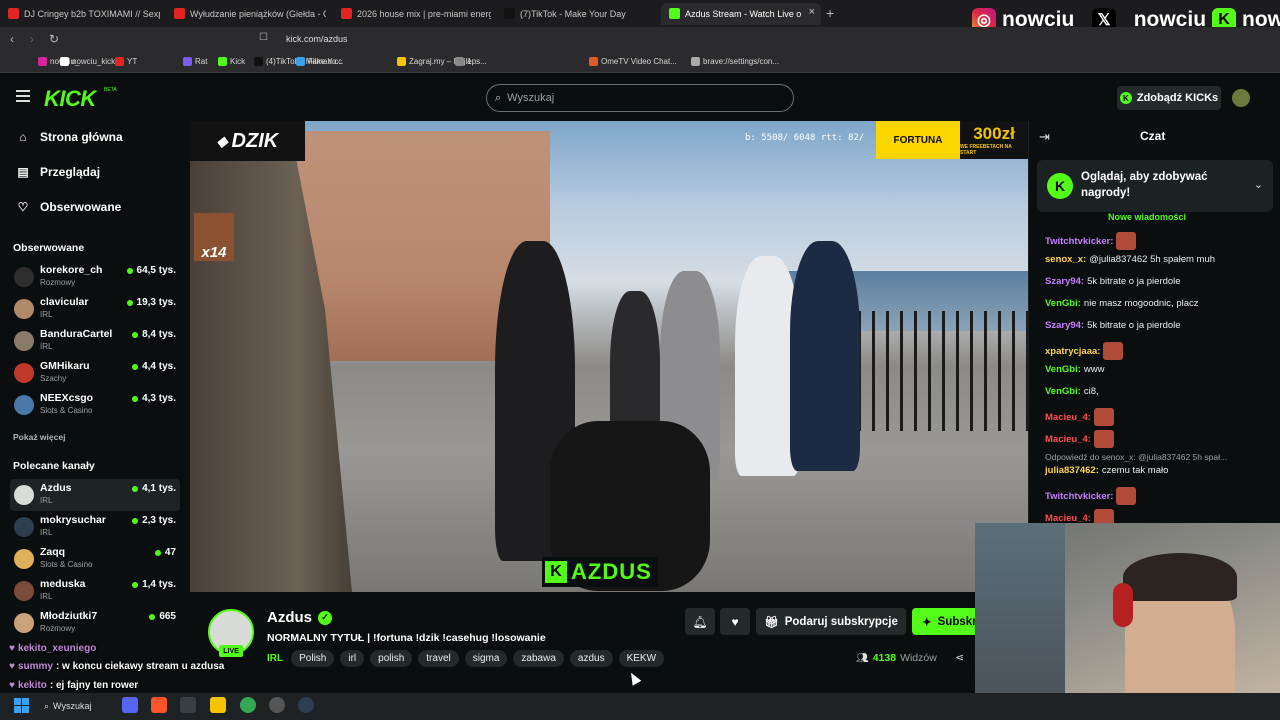  Describe the element at coordinates (95, 341) in the screenshot. I see `channel-item: BanduraCartel IRL 8,4 tys.` at that location.